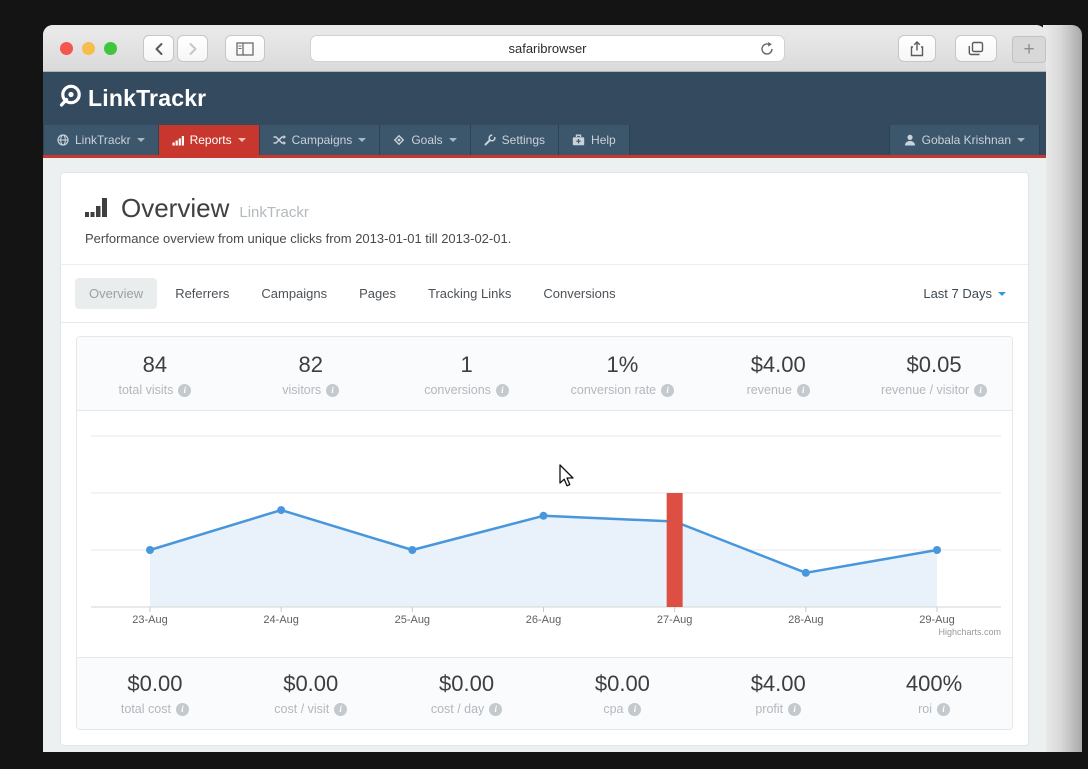 The height and width of the screenshot is (769, 1088). Describe the element at coordinates (925, 390) in the screenshot. I see `stat-label: revenue / visitor` at that location.